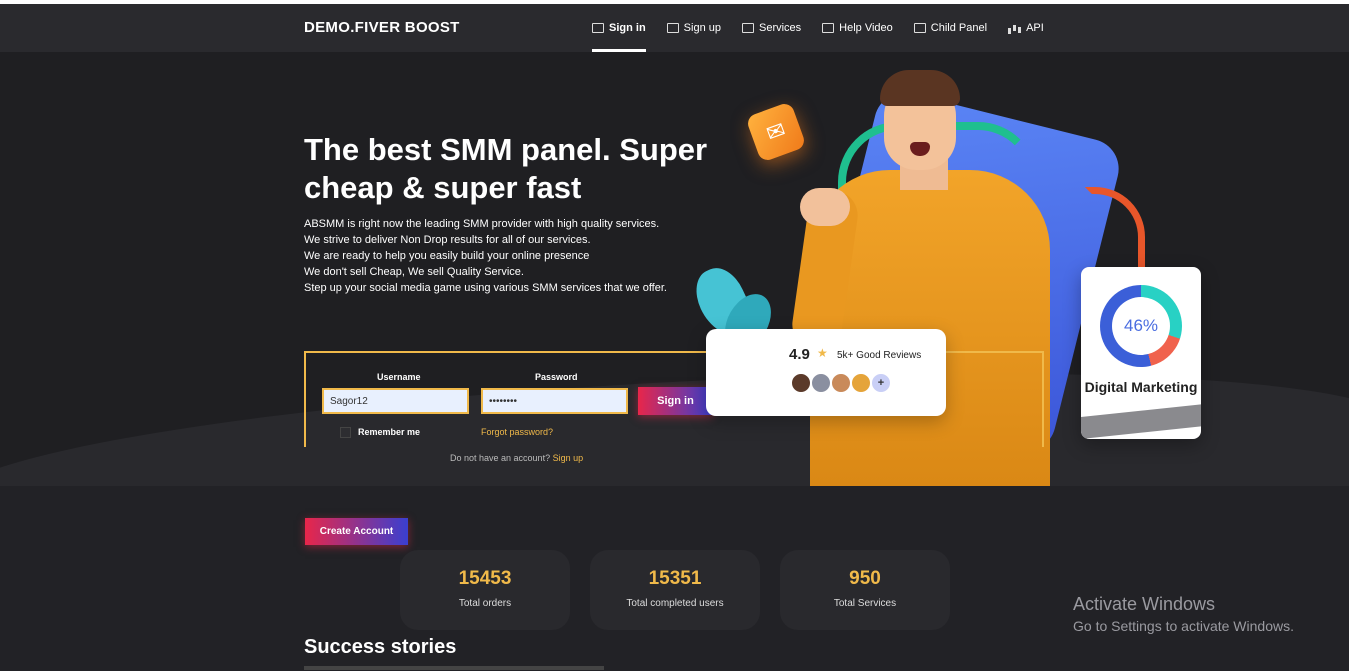 The height and width of the screenshot is (671, 1349). What do you see at coordinates (865, 590) in the screenshot?
I see `stat-card-services: 950 Total Services` at bounding box center [865, 590].